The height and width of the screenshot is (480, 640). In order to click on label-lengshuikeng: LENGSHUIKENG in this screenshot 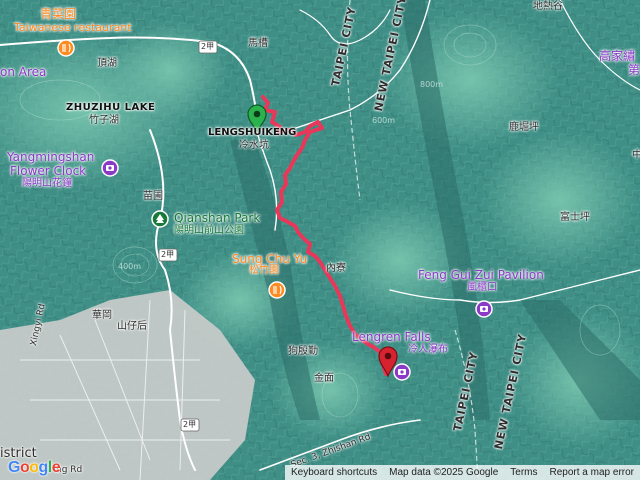, I will do `click(252, 133)`.